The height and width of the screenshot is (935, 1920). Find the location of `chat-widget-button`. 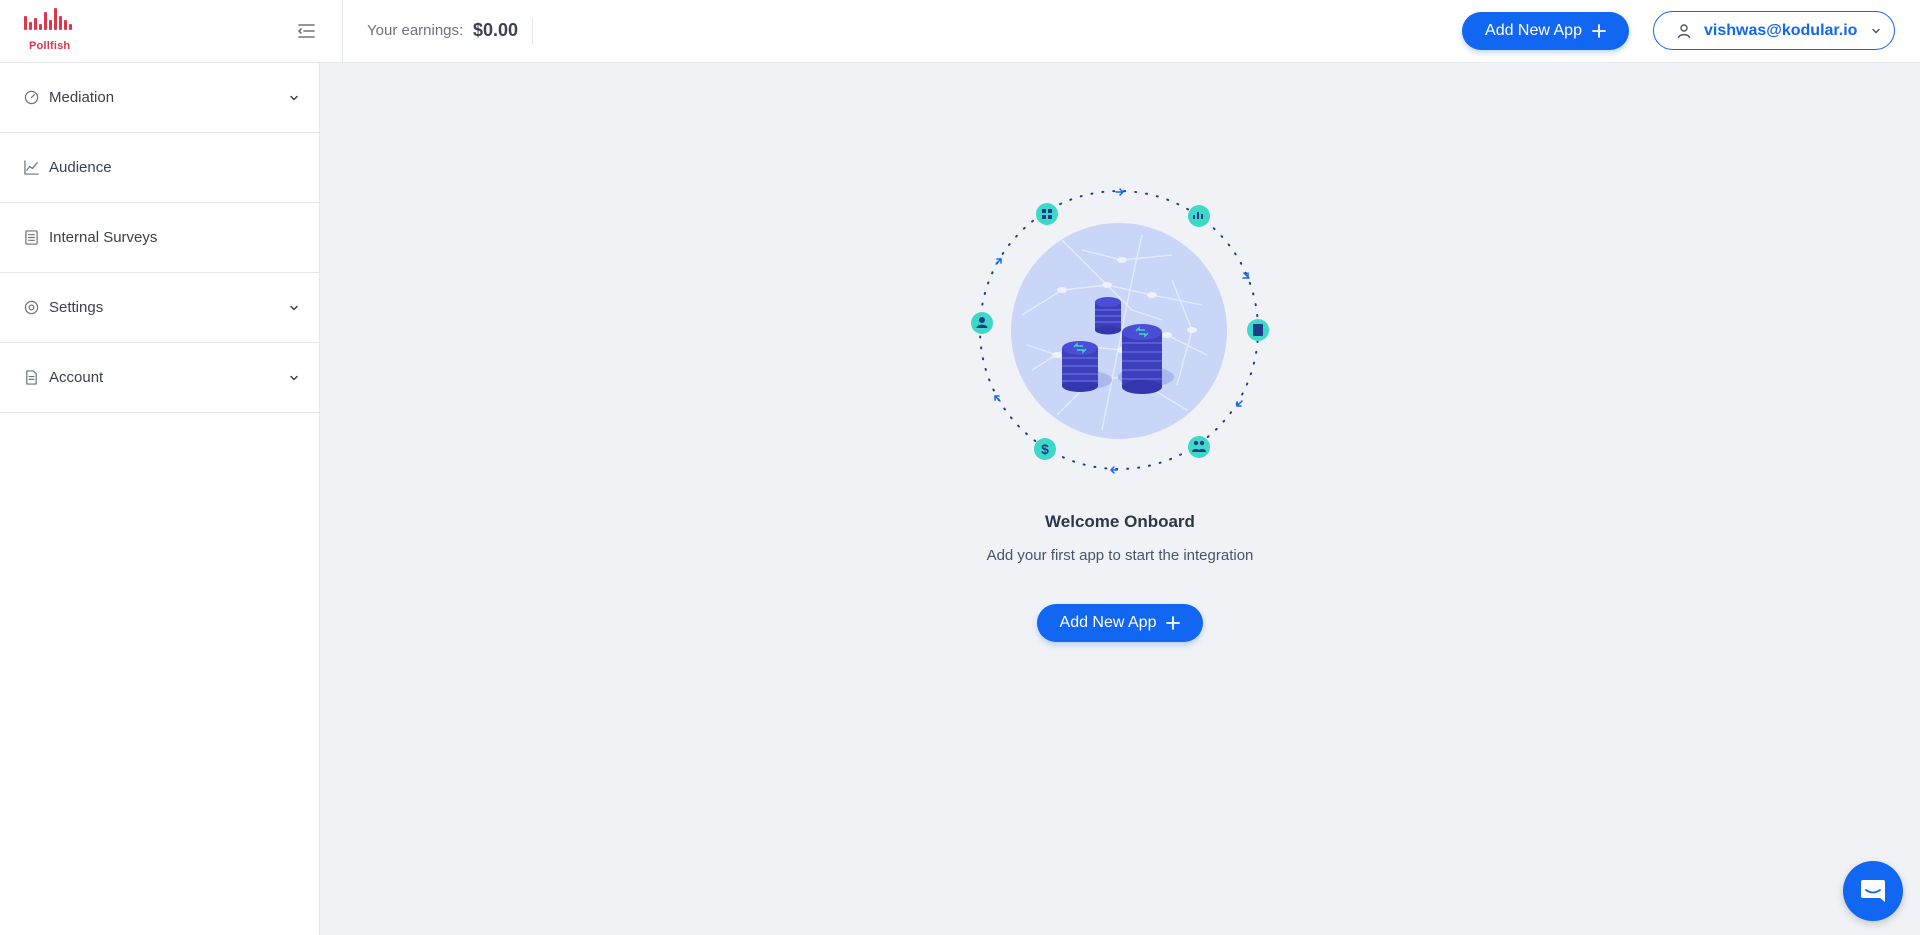

chat-widget-button is located at coordinates (1873, 891).